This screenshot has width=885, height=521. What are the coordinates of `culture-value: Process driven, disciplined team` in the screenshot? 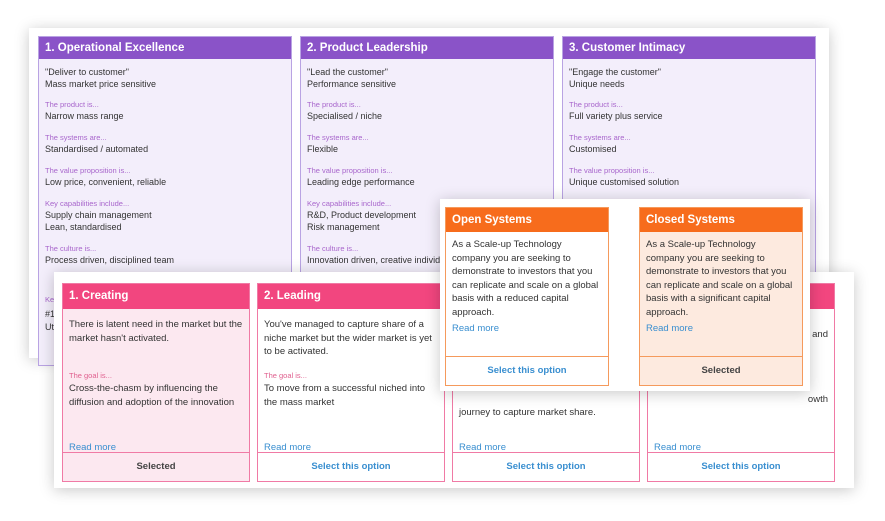 It's located at (110, 260).